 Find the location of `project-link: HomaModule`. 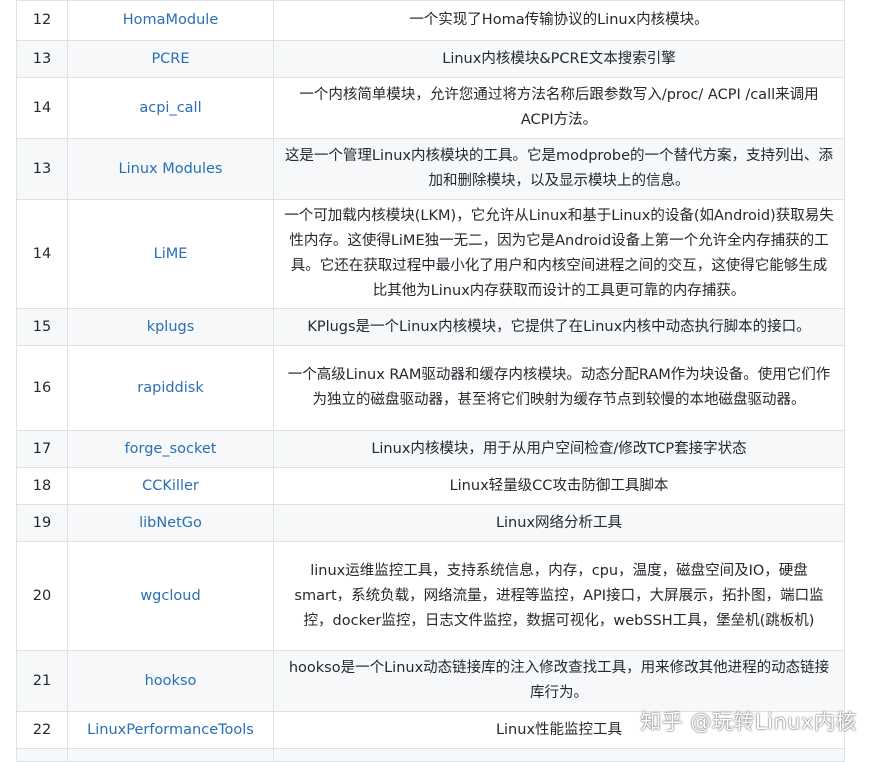

project-link: HomaModule is located at coordinates (171, 20).